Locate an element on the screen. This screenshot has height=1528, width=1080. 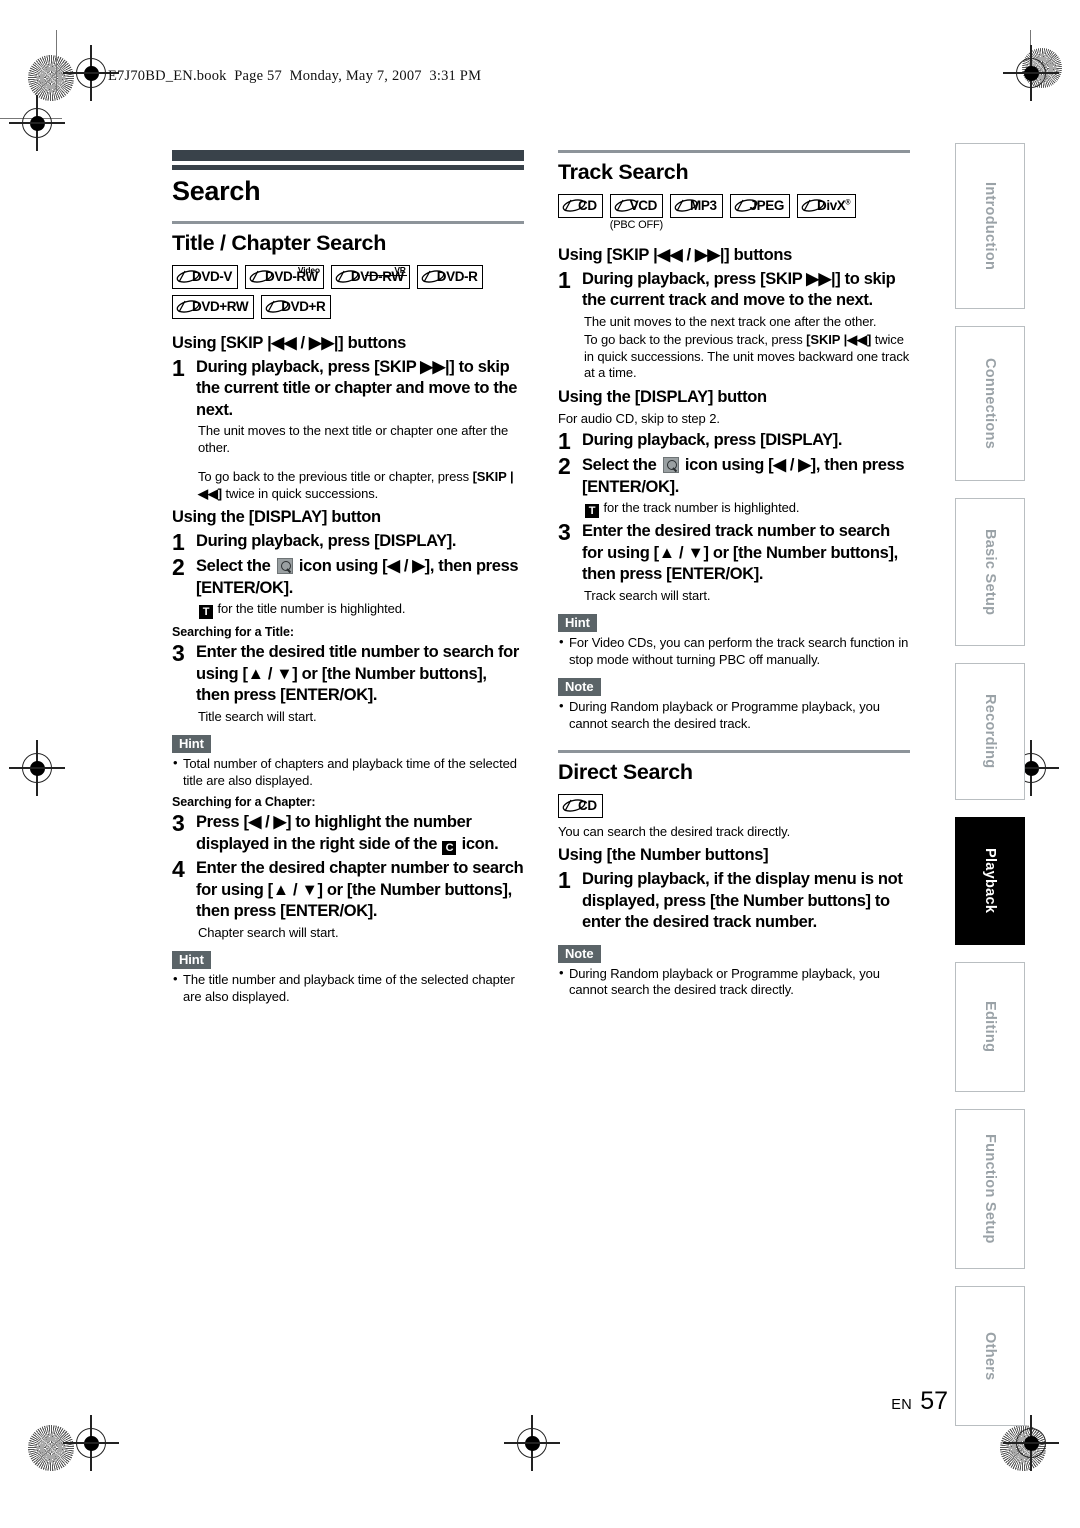
tab-label: Basic Setup is located at coordinates (990, 572).